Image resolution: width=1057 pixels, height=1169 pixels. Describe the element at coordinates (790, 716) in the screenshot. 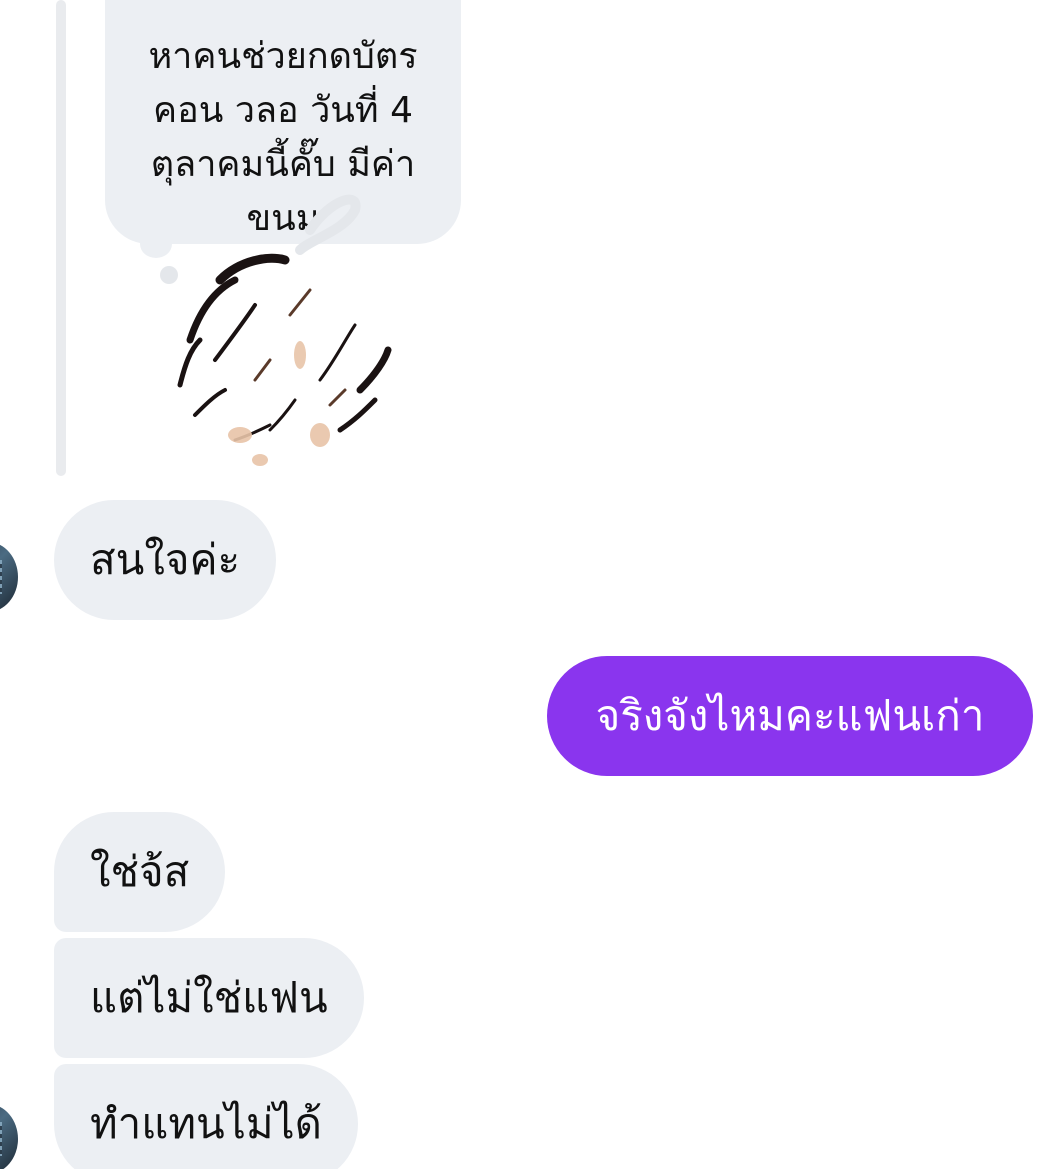

I see `outgoing-message: จริงจังไหมคะแฟนเก่า` at that location.